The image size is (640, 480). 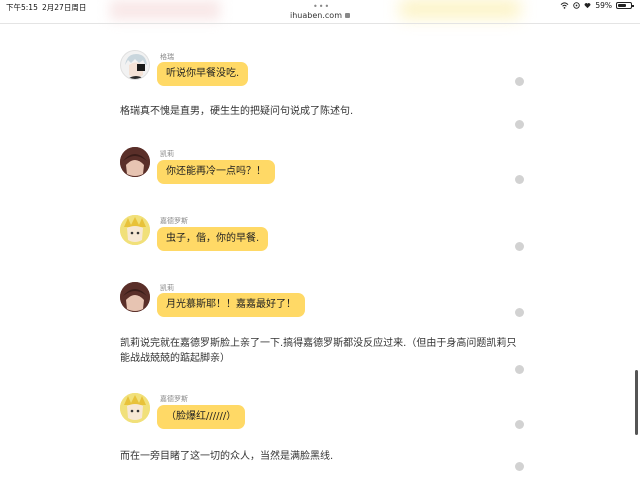 I want to click on narration-text: 而在一旁目睹了这一切的众人，当然是满脸黑线., so click(x=227, y=456).